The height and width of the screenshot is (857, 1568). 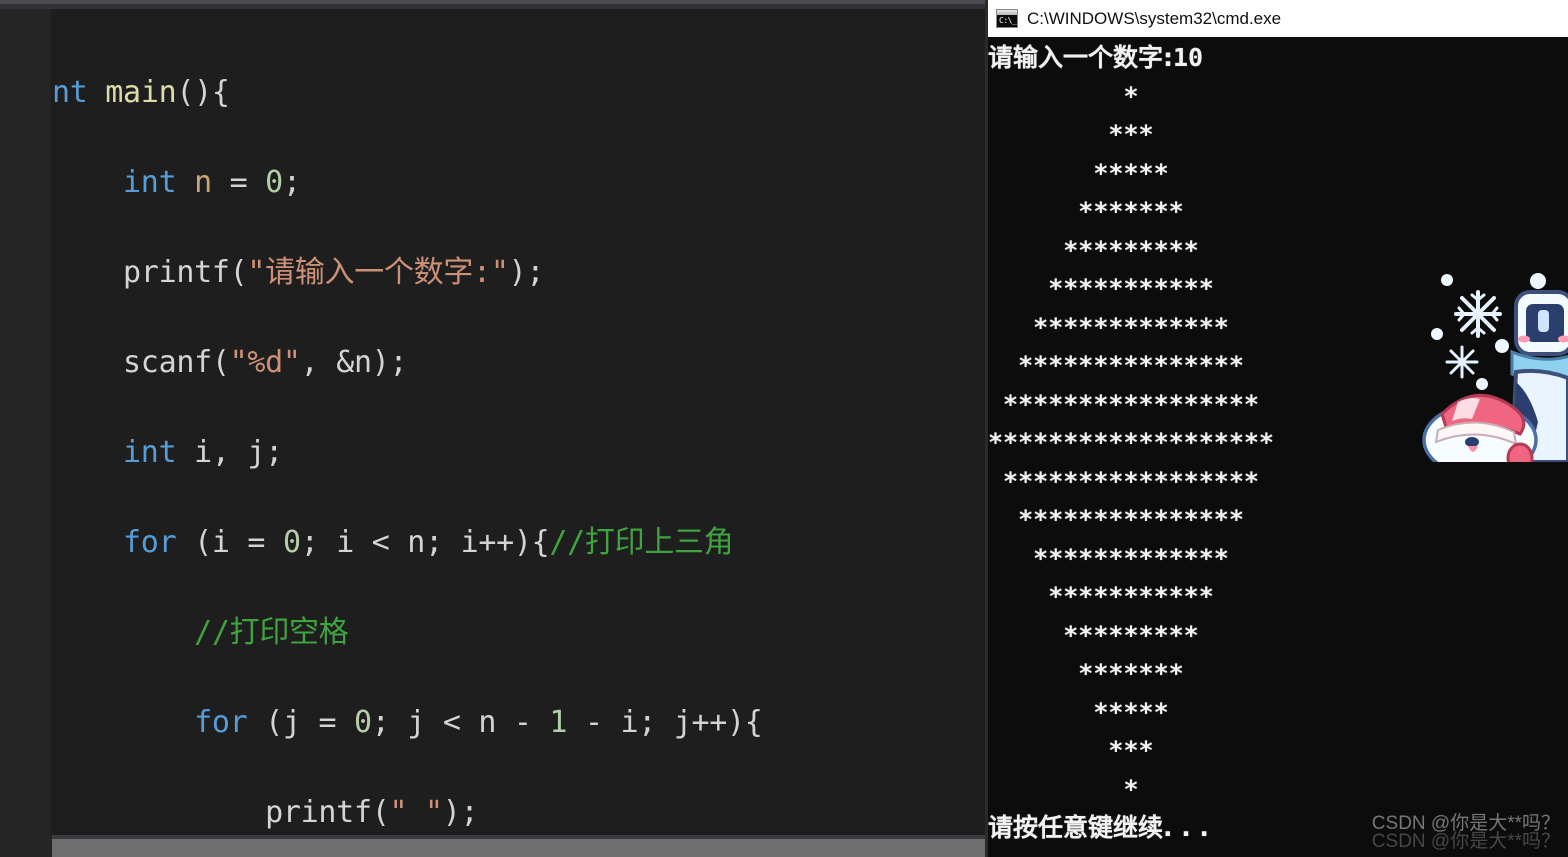 I want to click on code-line: scanf("%d", &n);, so click(x=265, y=362).